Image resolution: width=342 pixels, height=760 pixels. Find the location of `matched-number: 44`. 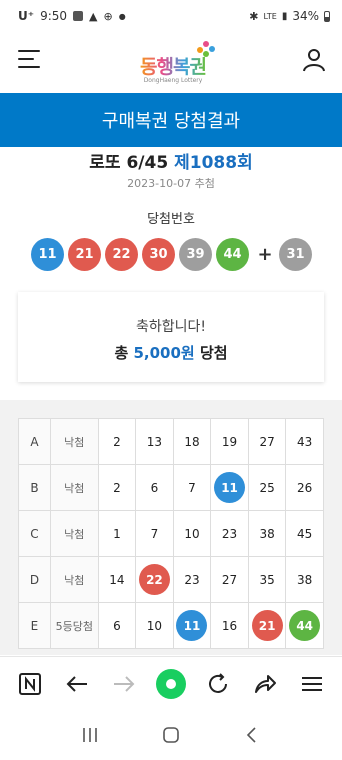

matched-number: 44 is located at coordinates (305, 625).